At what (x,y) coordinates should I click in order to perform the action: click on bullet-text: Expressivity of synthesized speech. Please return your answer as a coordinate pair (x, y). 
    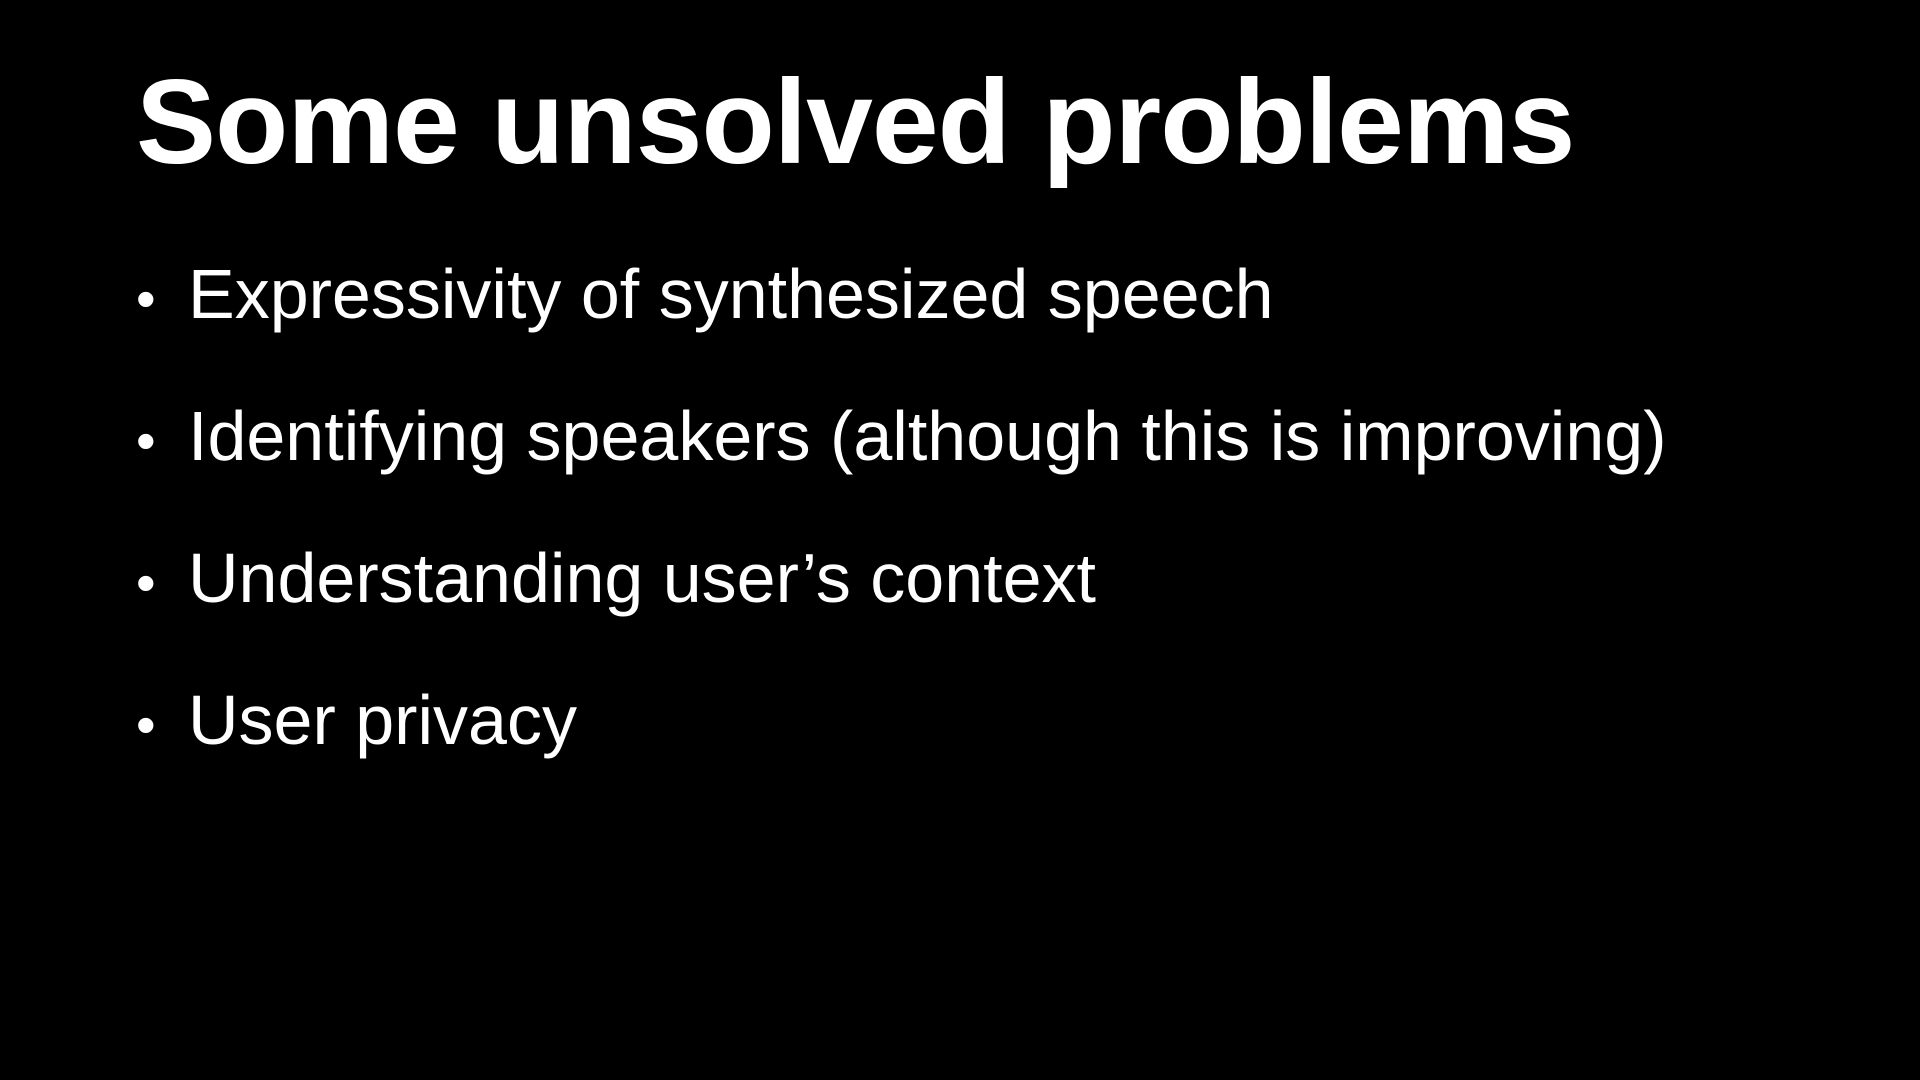
    Looking at the image, I should click on (731, 294).